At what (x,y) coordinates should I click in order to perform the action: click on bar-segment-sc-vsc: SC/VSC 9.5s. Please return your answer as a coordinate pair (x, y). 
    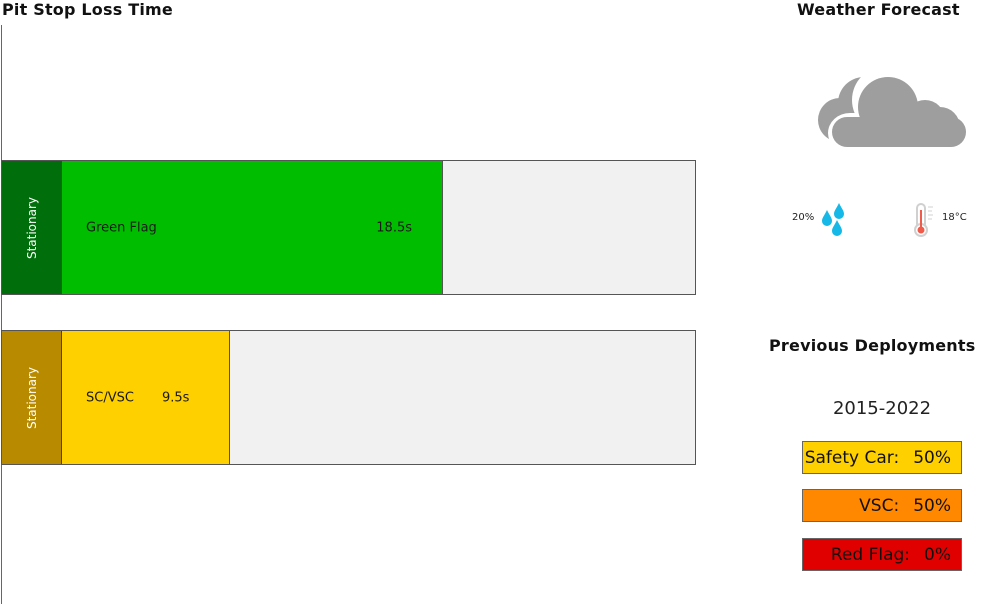
    Looking at the image, I should click on (146, 397).